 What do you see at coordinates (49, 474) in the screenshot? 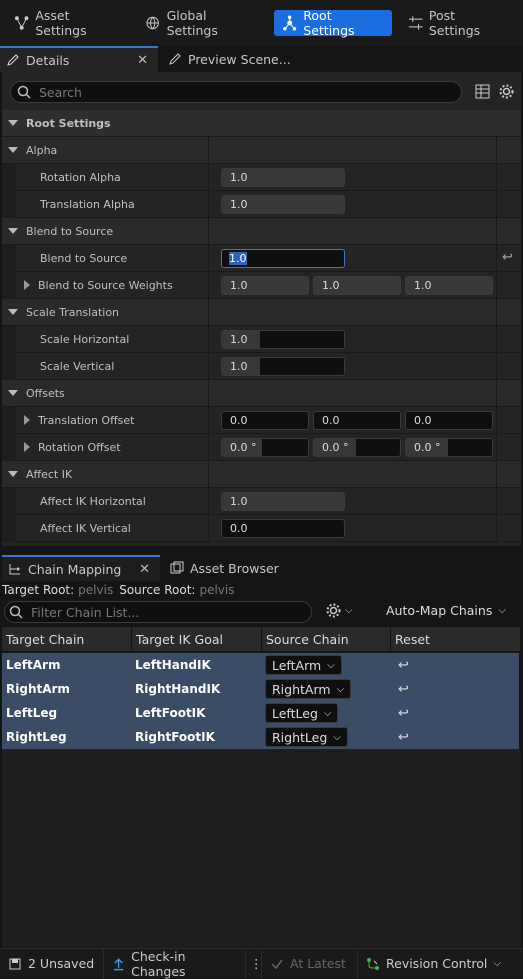
I see `group-affect-ik-label: Affect IK` at bounding box center [49, 474].